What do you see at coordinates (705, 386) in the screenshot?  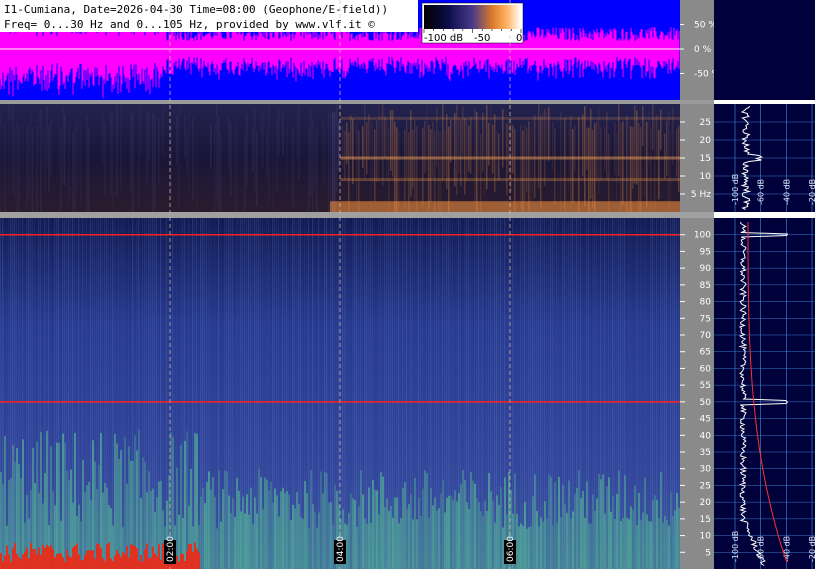 I see `full-tick-label: 55` at bounding box center [705, 386].